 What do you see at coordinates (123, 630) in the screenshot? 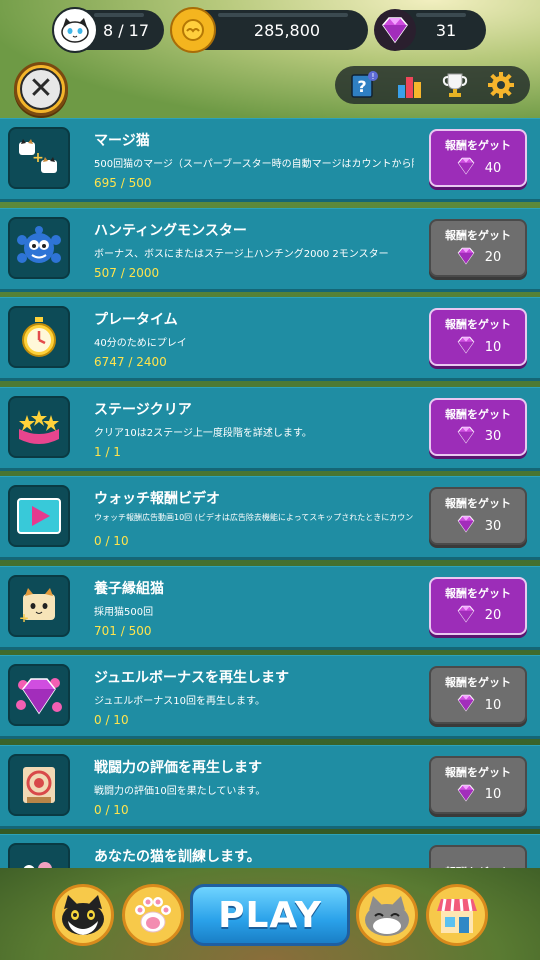
I see `achievement-progress: 701 / 500` at bounding box center [123, 630].